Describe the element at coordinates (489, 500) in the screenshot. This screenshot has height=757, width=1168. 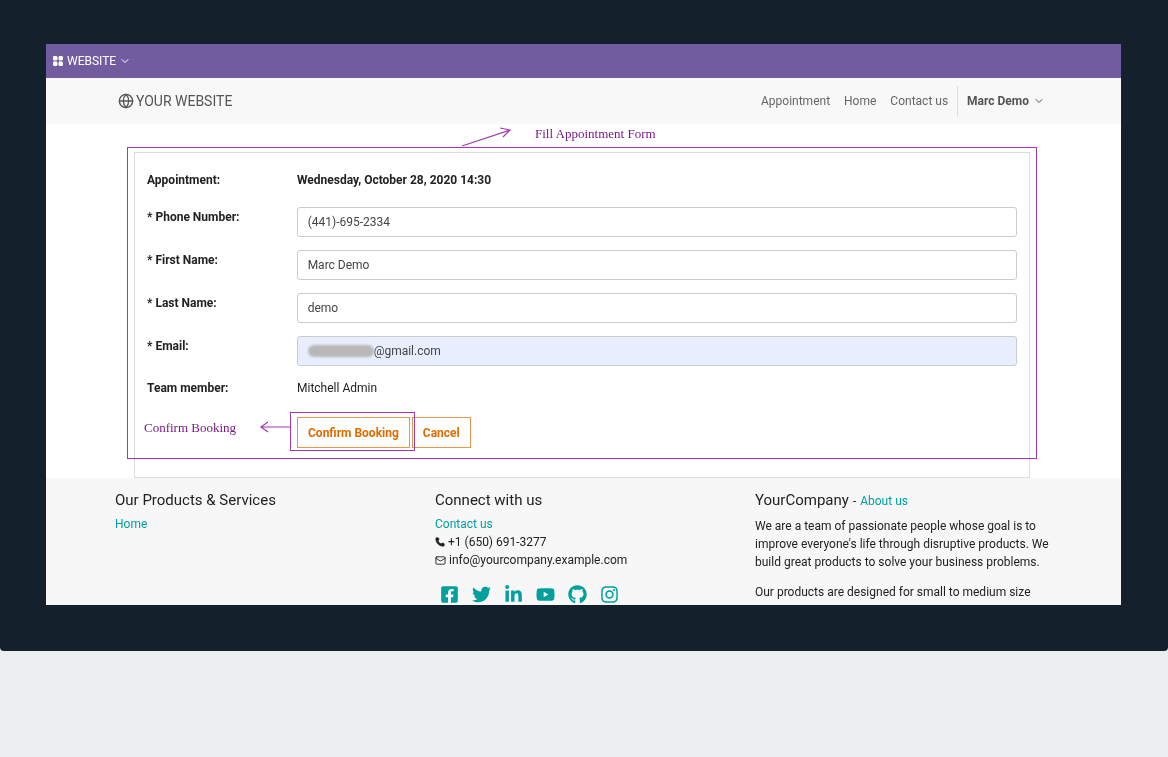
I see `footer-heading: Connect with us` at that location.